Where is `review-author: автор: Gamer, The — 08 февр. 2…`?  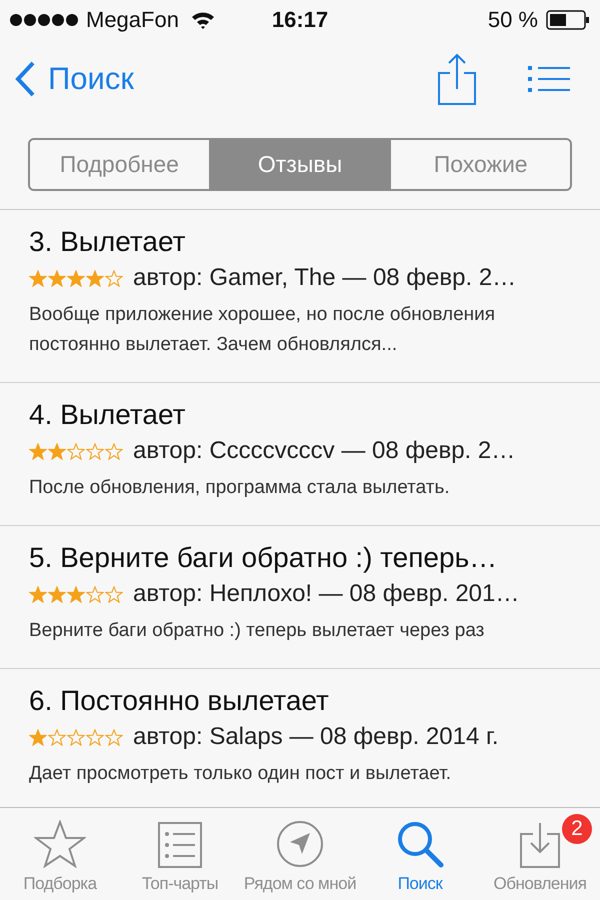 review-author: автор: Gamer, The — 08 февр. 2… is located at coordinates (324, 278).